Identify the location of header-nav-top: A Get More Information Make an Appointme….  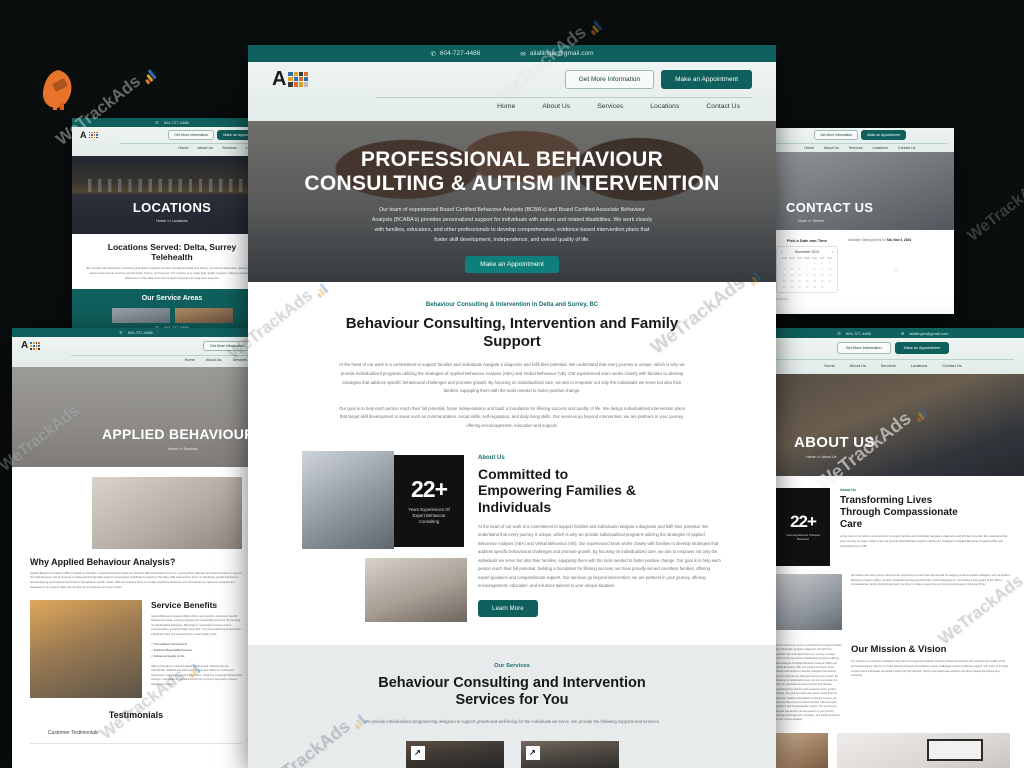
(512, 79).